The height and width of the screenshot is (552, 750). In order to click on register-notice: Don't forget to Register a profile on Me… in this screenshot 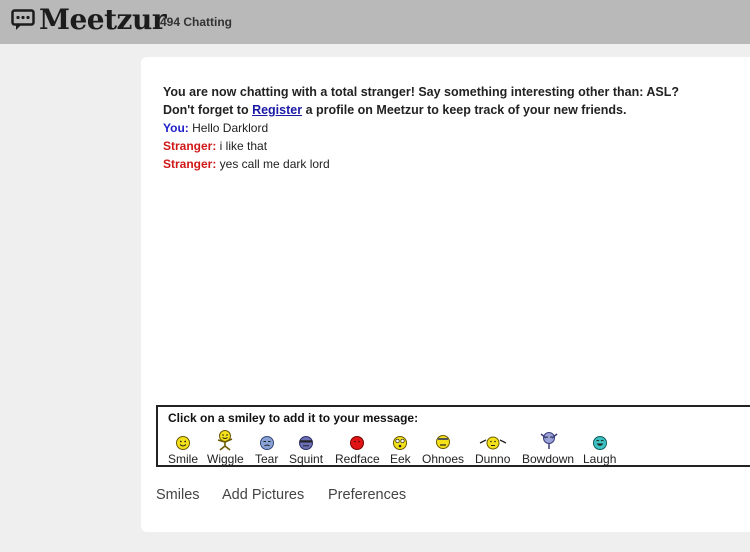, I will do `click(395, 110)`.